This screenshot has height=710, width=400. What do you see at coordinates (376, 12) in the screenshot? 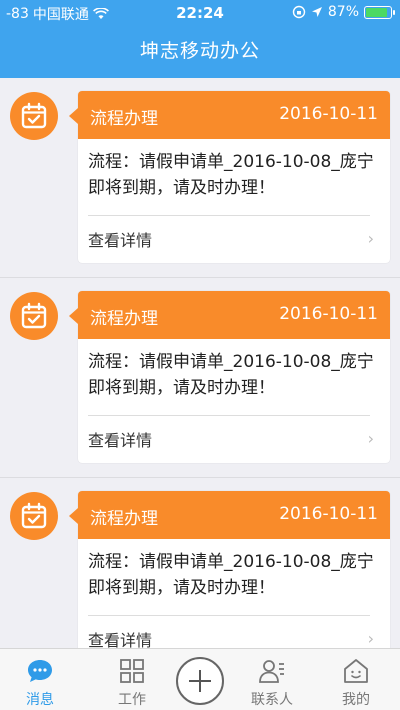
I see `battery-fill` at bounding box center [376, 12].